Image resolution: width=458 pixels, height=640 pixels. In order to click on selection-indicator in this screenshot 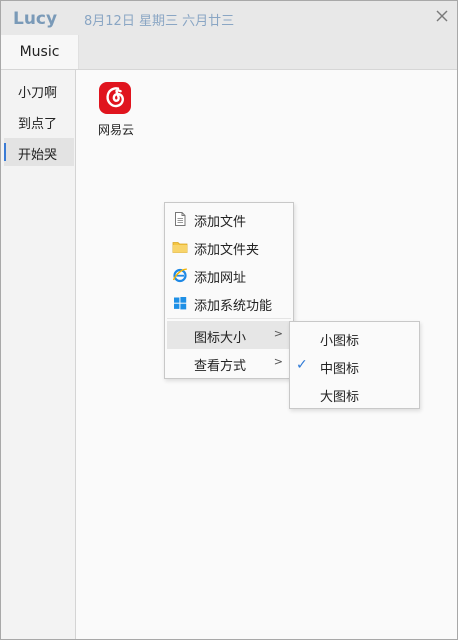, I will do `click(5, 152)`.